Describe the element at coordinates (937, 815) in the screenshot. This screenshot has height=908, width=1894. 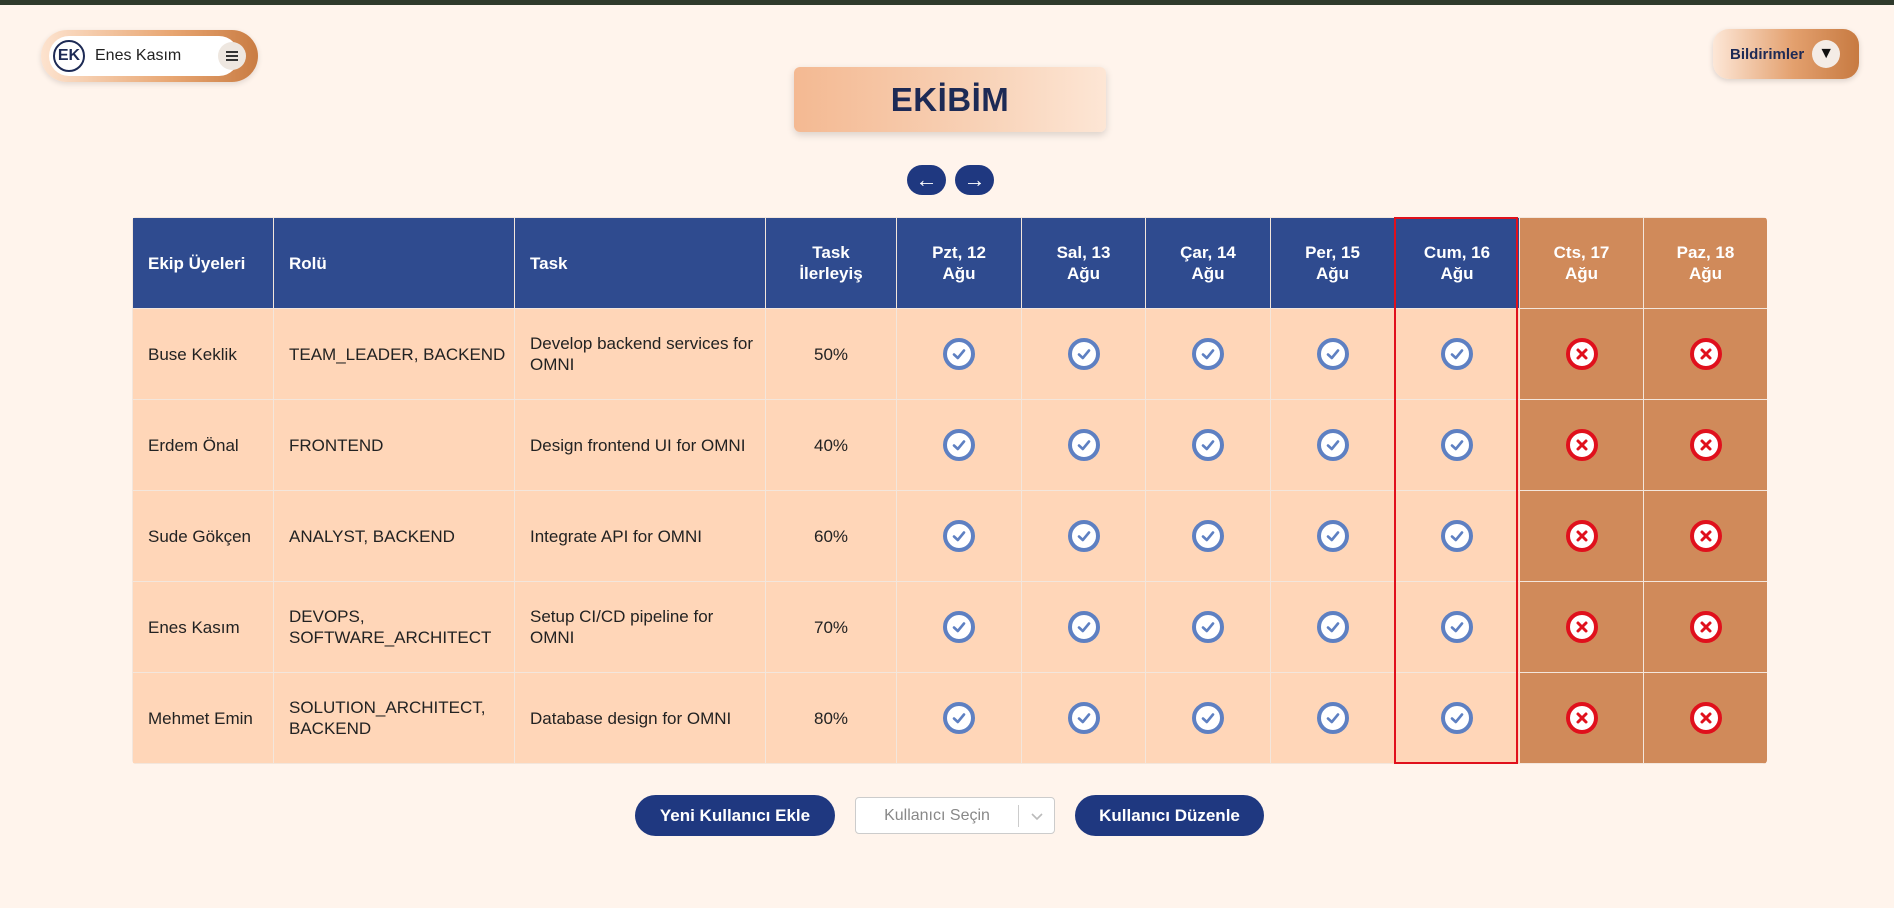
I see `user-select-placeholder: Kullanıcı Seçin` at that location.